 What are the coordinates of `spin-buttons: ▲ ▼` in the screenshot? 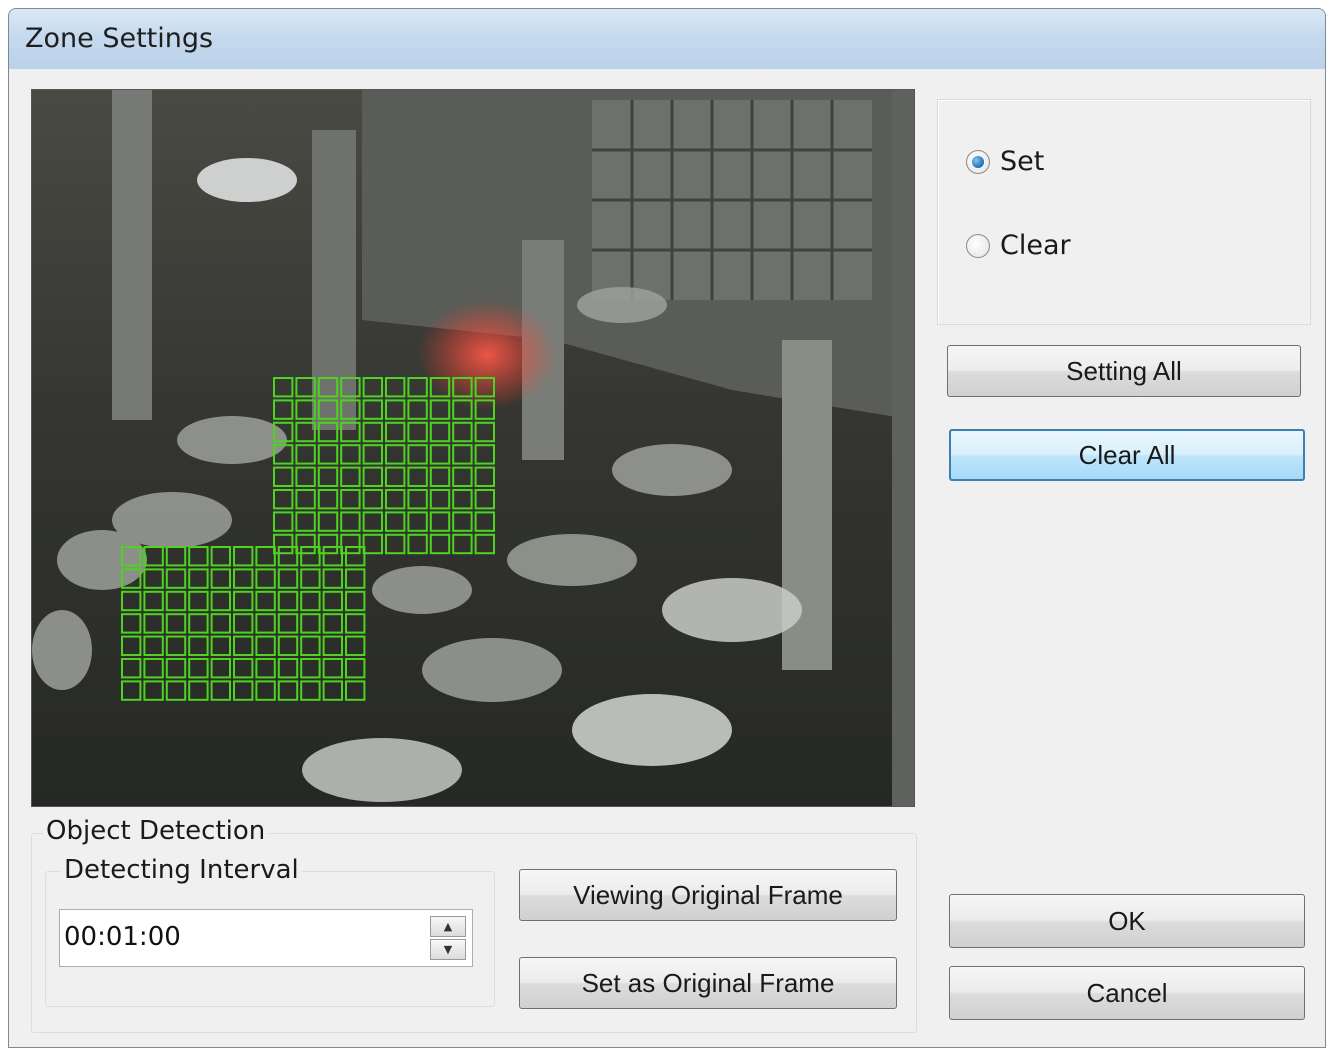 It's located at (448, 938).